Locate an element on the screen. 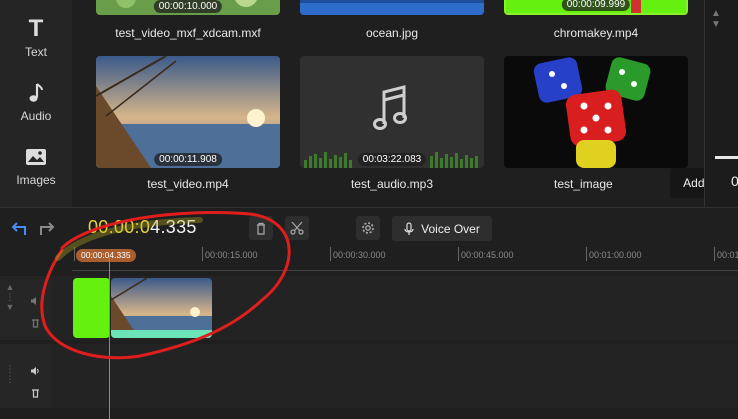  scissors-icon is located at coordinates (297, 228).